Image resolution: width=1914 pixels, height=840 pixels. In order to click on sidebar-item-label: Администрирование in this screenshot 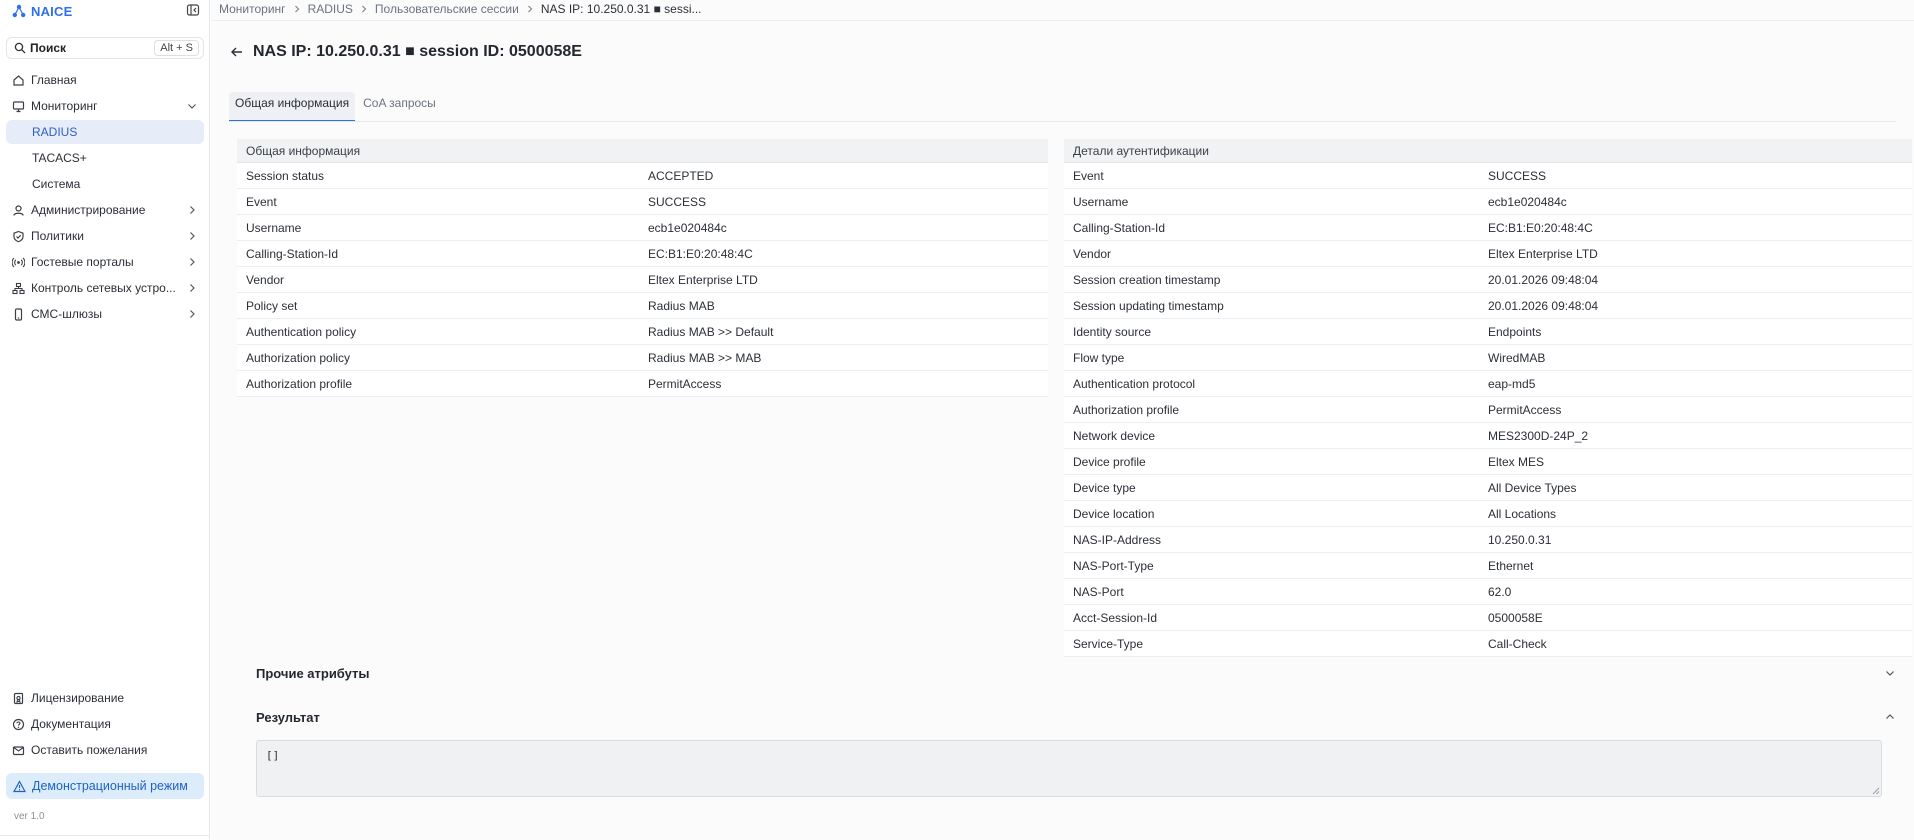, I will do `click(88, 210)`.